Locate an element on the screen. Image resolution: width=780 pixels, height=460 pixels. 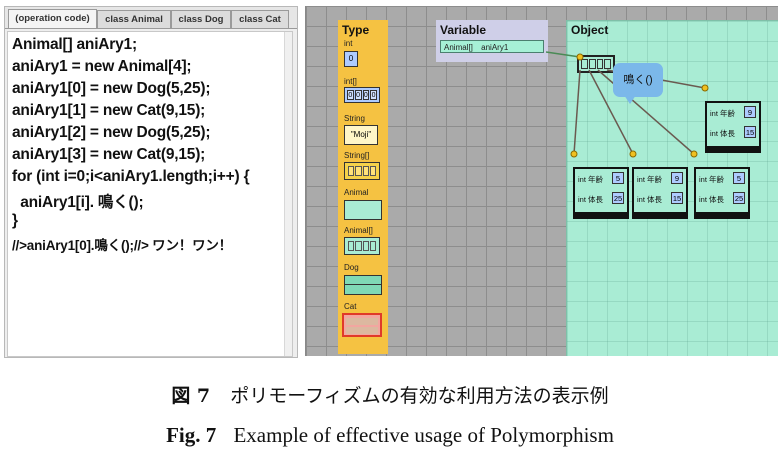
code-line: aniAry1 = new Animal[4]; is located at coordinates (102, 66).